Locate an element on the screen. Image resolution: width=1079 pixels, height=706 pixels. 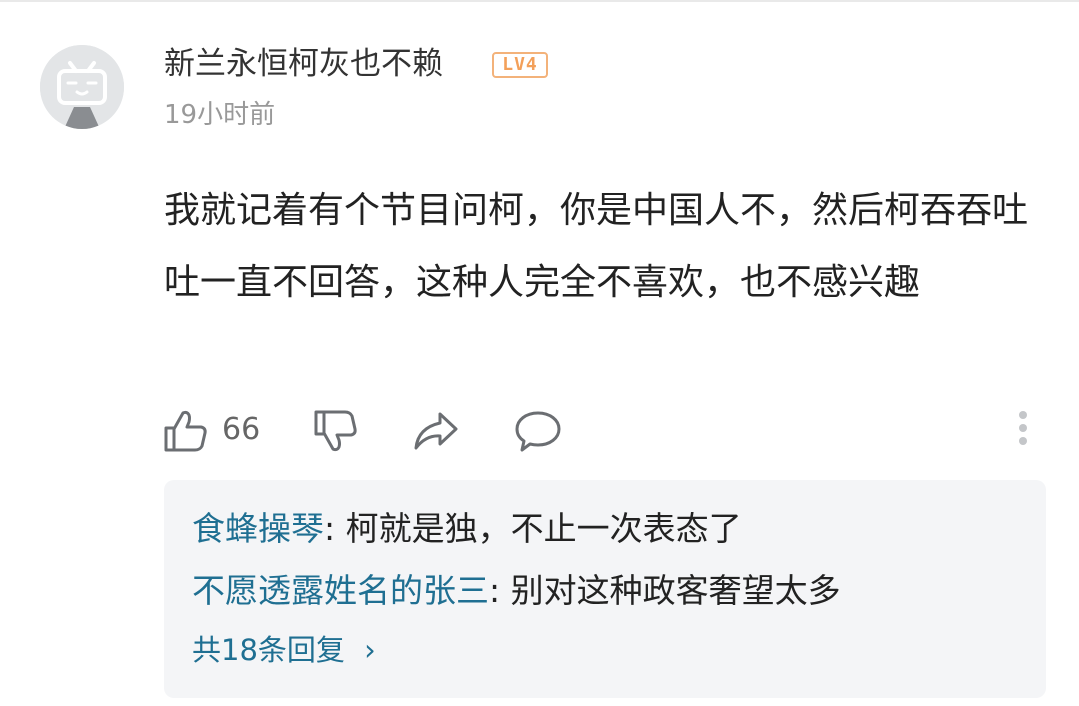
comment-timestamp: 19小时前 is located at coordinates (220, 115).